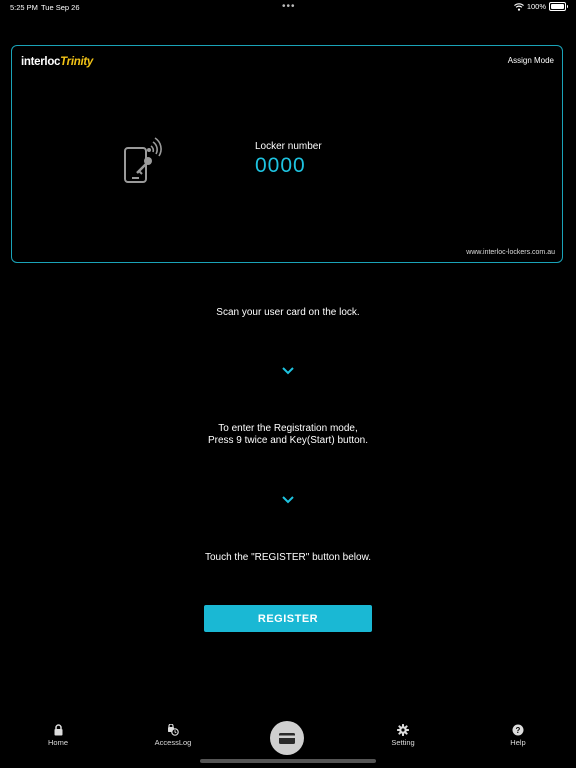  I want to click on instruction-step-3: Touch the "REGISTER" button below., so click(288, 557).